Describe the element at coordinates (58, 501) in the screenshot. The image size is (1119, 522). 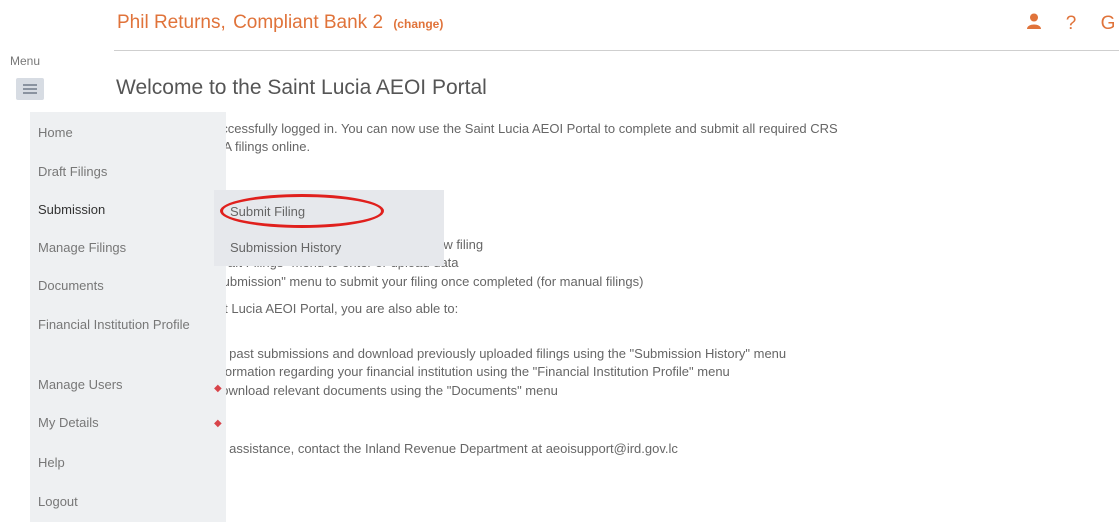
I see `sidebar-item-logout: Logout` at that location.